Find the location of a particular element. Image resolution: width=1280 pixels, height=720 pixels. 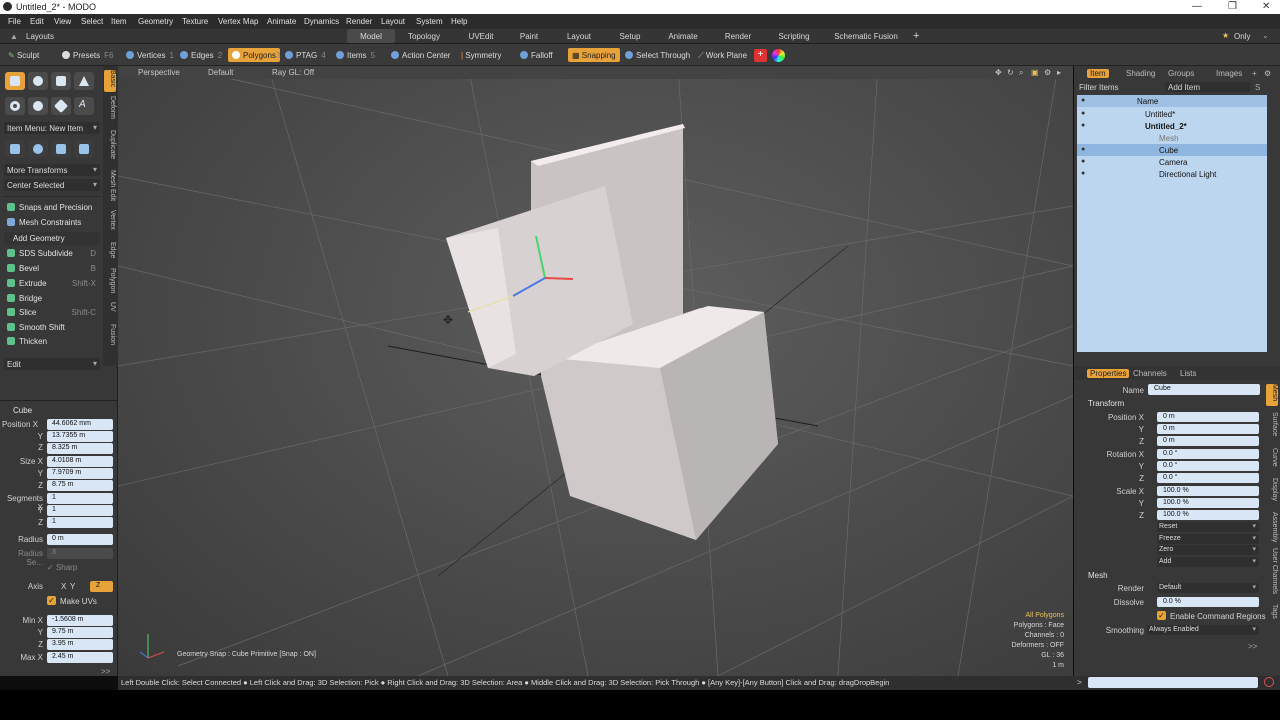

add-dropdown: Add is located at coordinates (1208, 562).